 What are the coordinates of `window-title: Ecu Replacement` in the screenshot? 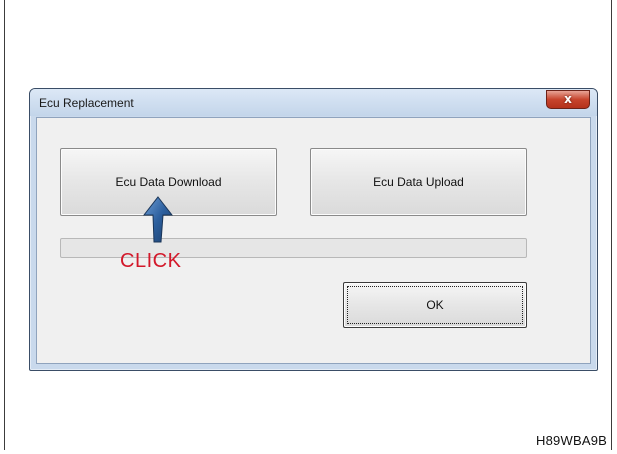 It's located at (86, 103).